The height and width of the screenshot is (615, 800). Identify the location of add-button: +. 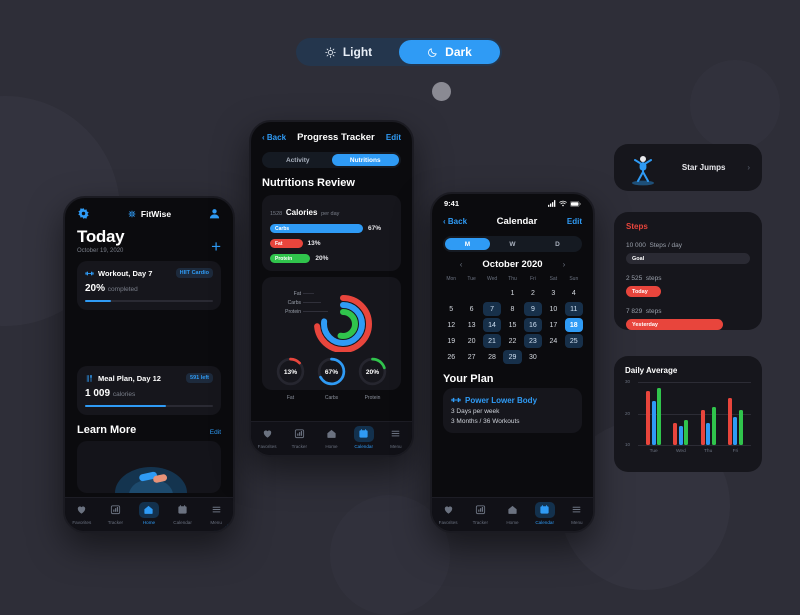
(216, 246).